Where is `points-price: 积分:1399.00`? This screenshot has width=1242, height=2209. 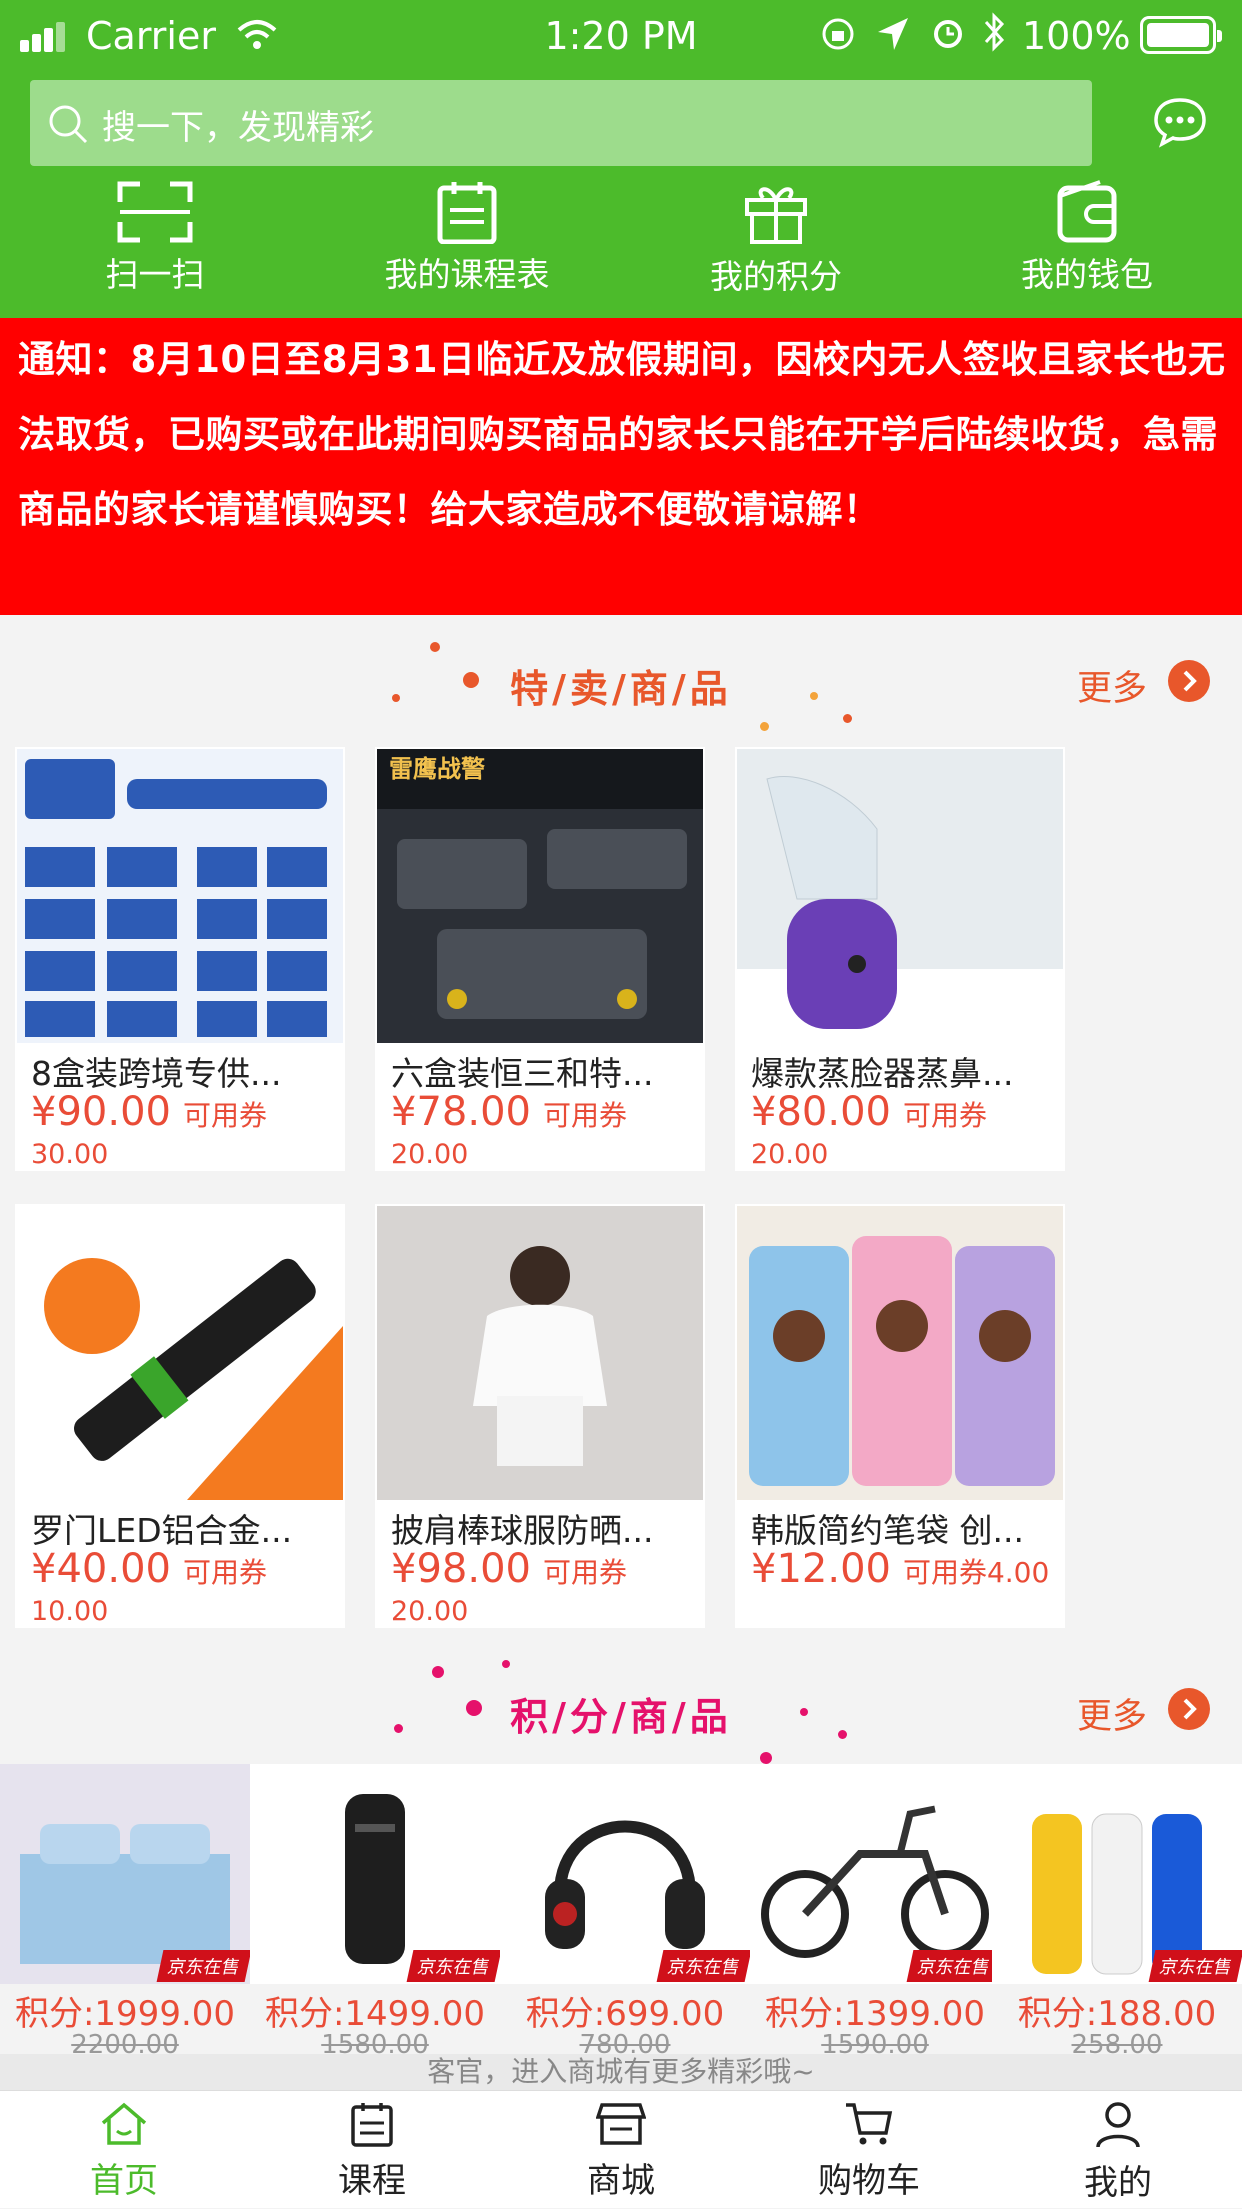
points-price: 积分:1399.00 is located at coordinates (875, 2014).